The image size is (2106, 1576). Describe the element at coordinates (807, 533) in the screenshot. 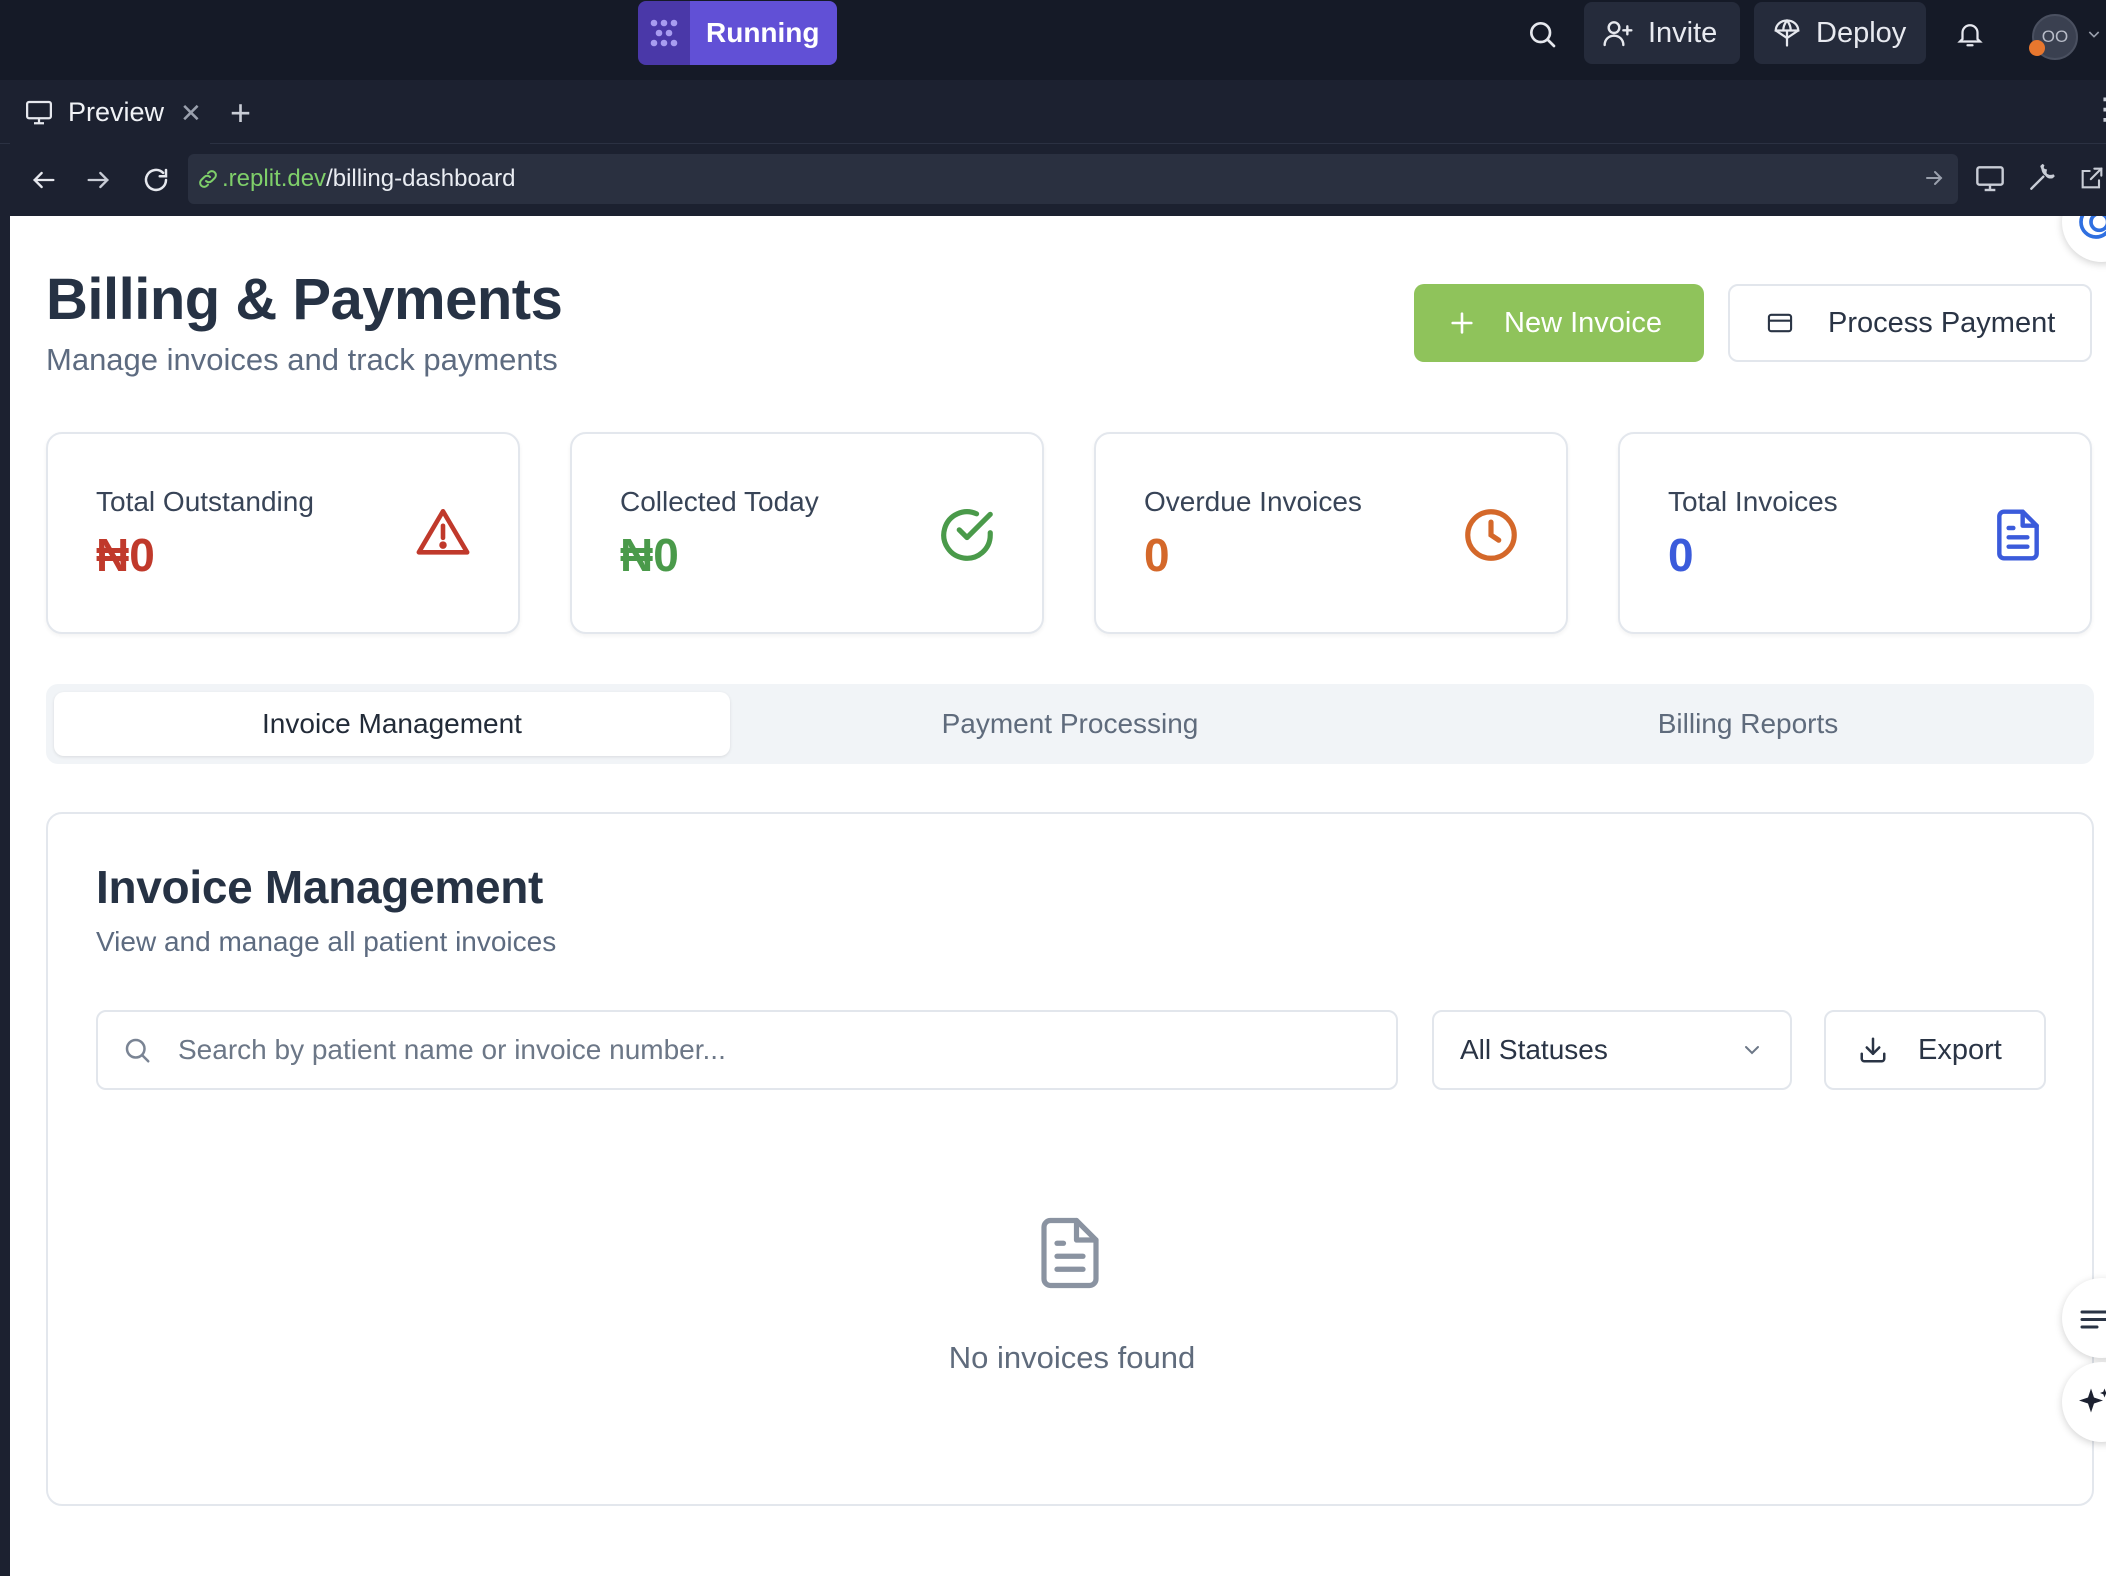

I see `stat-card-collected-today: Collected Today ₦0` at that location.